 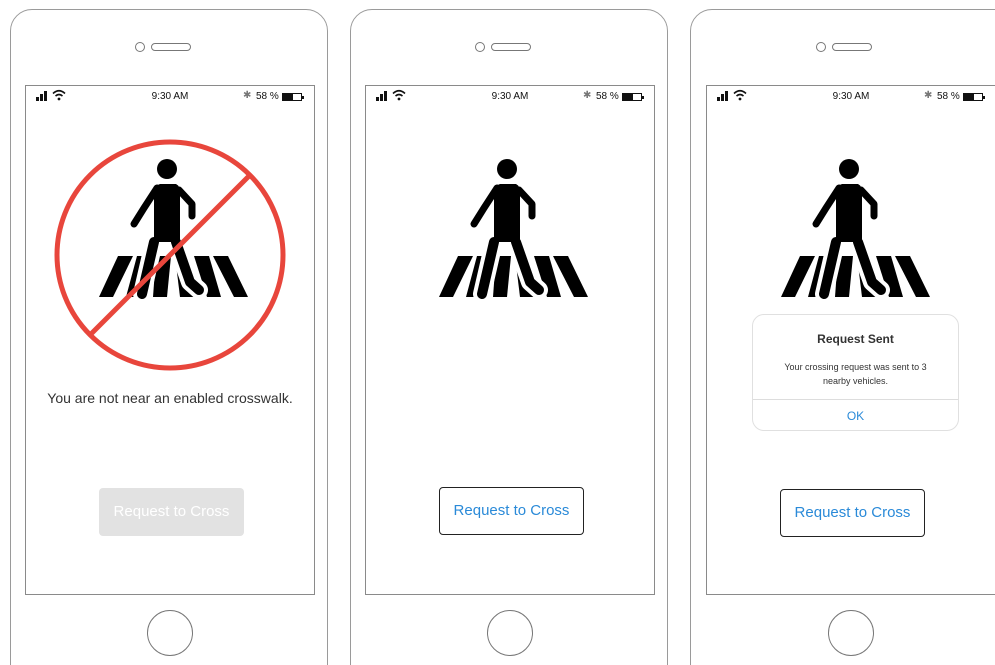 What do you see at coordinates (855, 415) in the screenshot?
I see `alert-ok-button: OK` at bounding box center [855, 415].